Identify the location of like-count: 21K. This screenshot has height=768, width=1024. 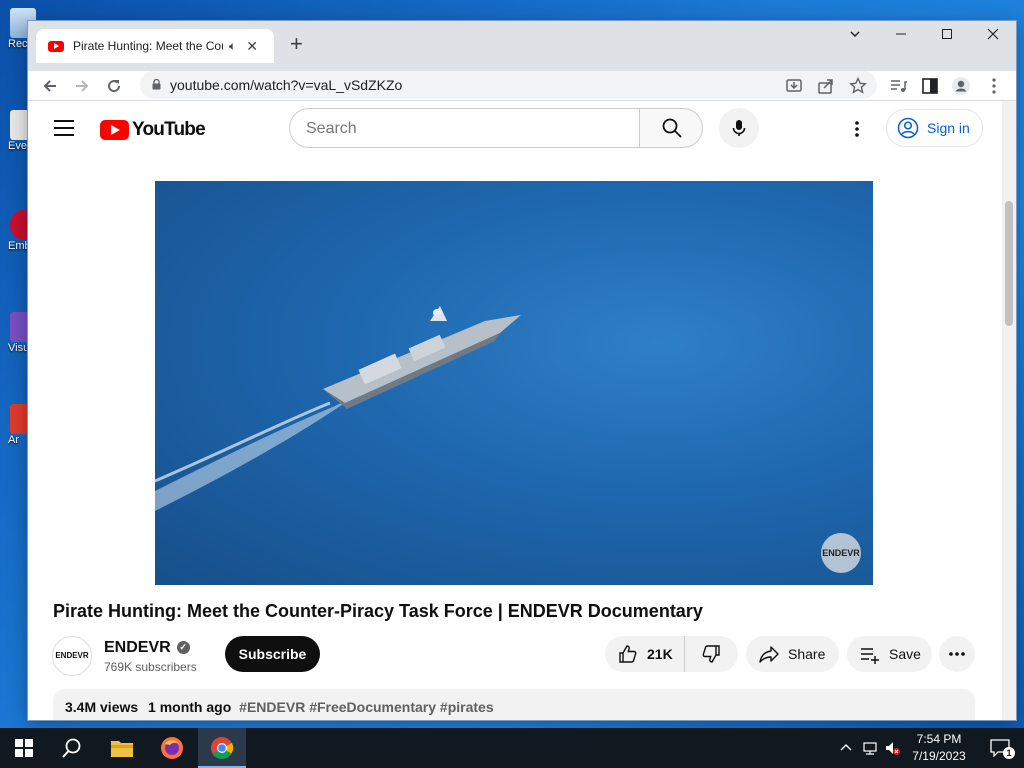
(660, 654).